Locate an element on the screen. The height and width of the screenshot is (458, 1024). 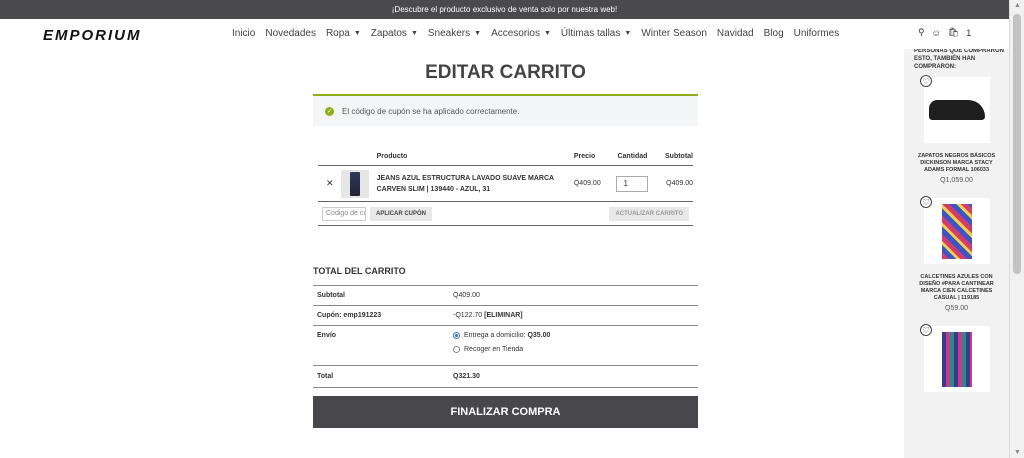
cart-header-row: Producto Precio Cantidad Subtotal is located at coordinates (505, 157).